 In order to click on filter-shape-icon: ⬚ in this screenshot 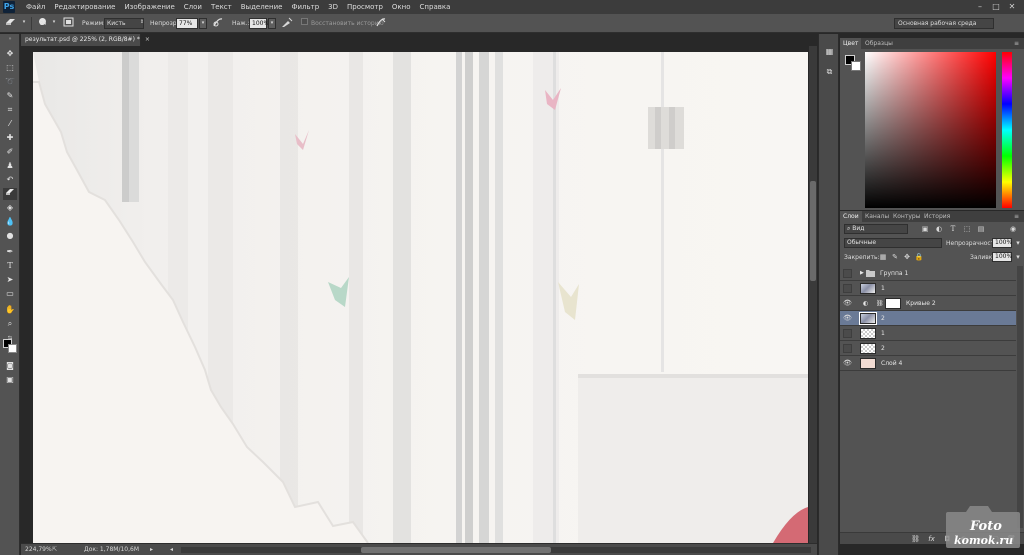, I will do `click(967, 229)`.